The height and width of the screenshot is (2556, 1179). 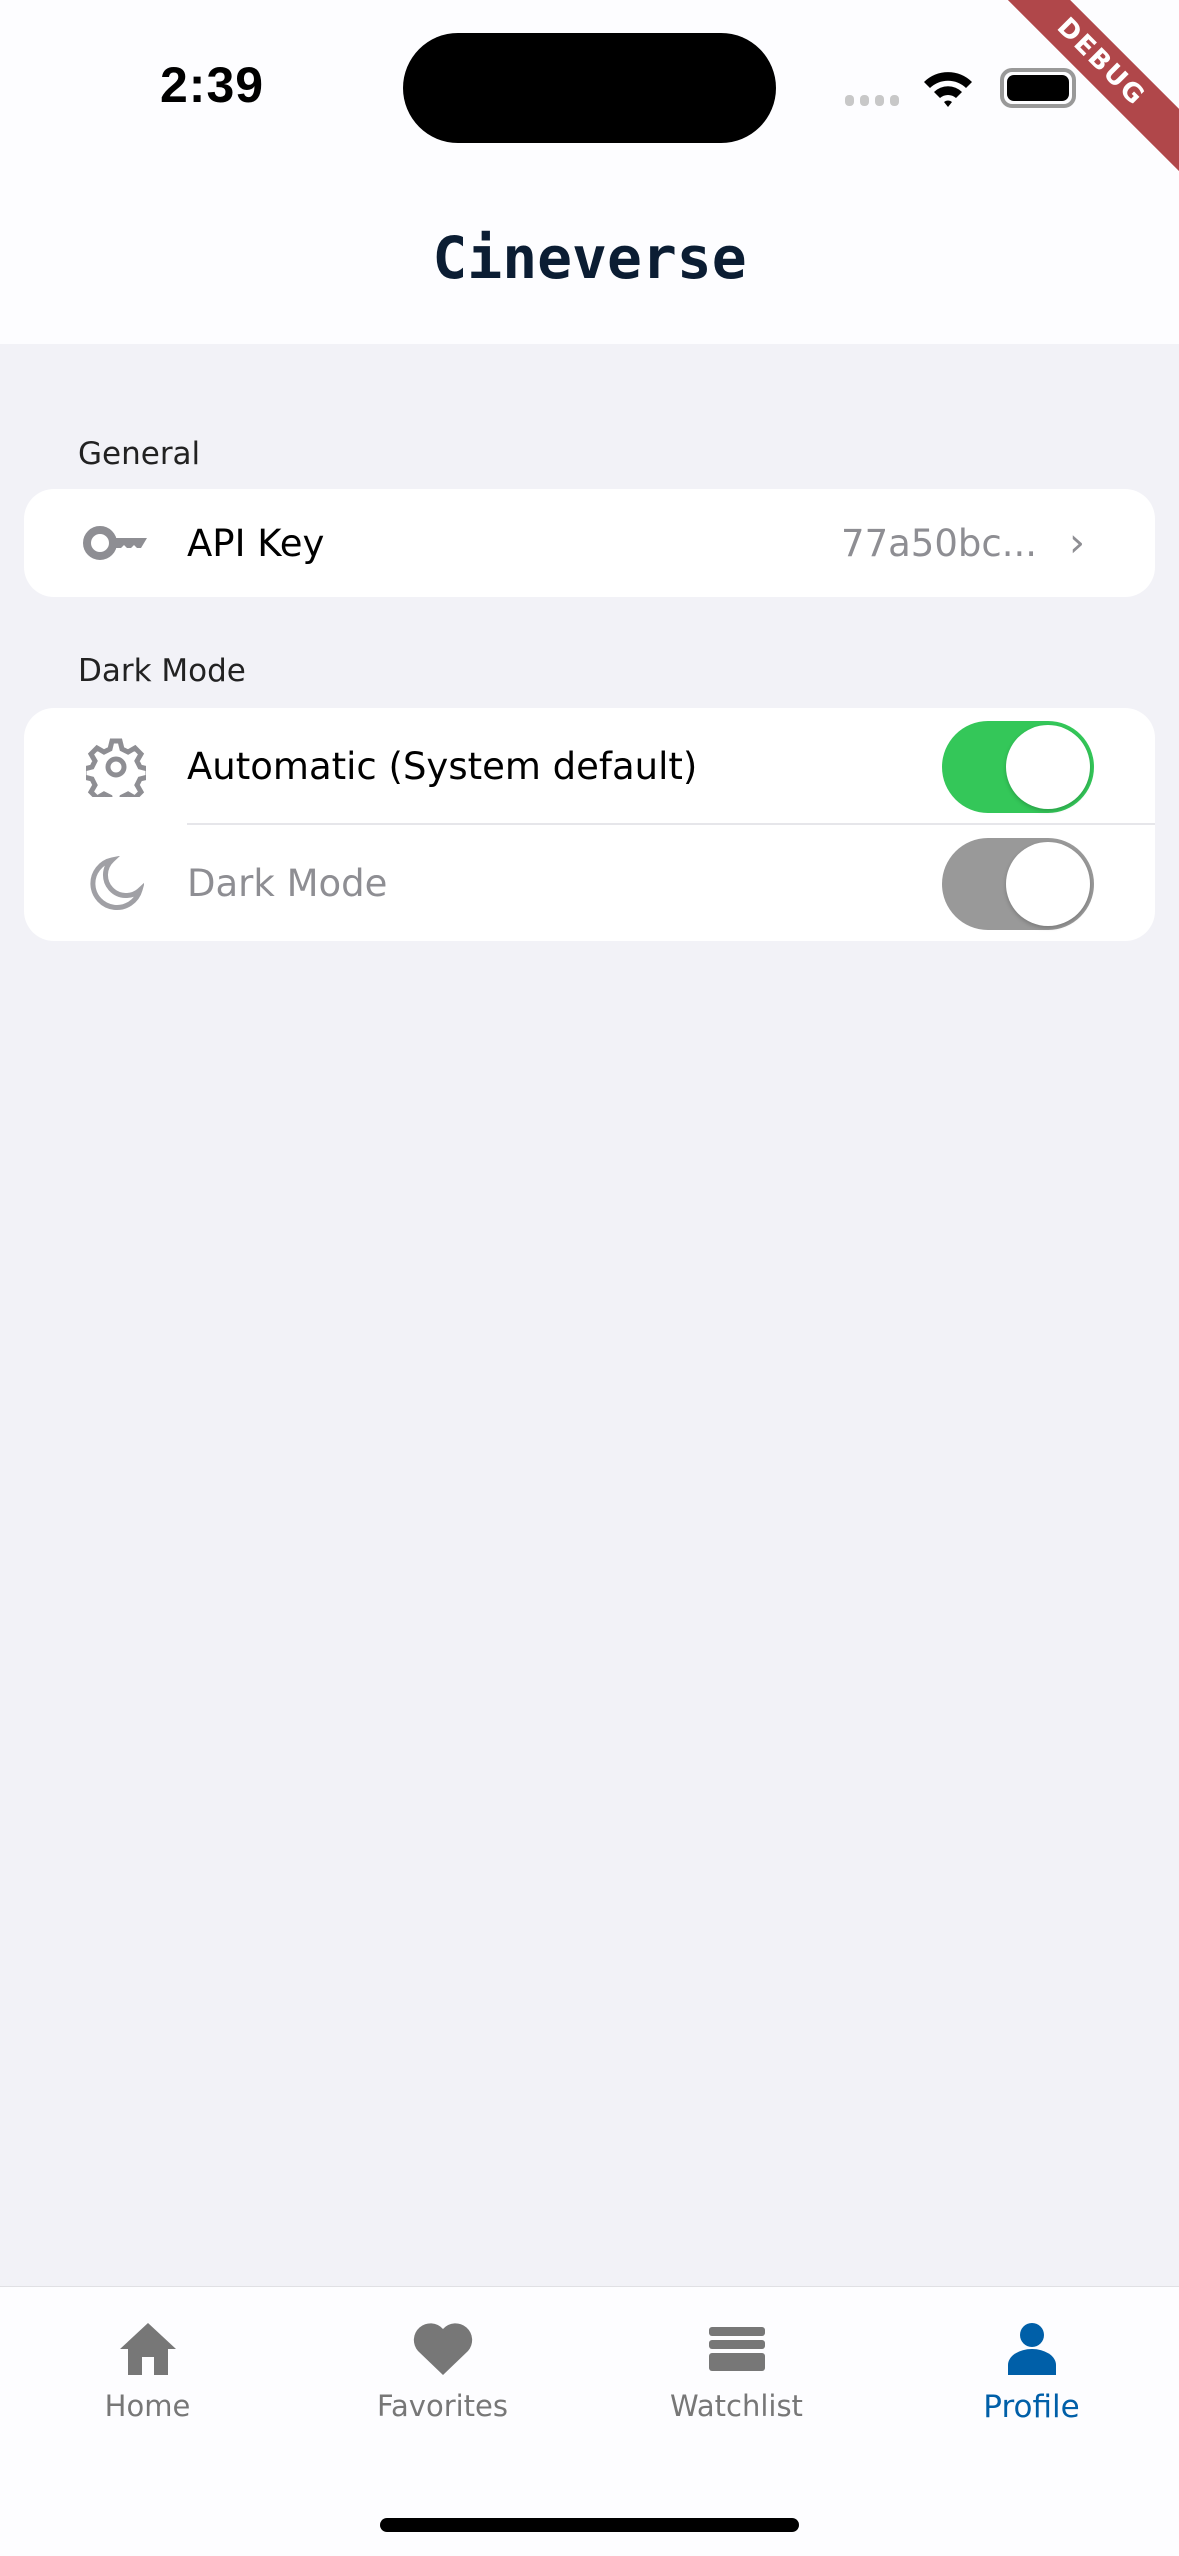 I want to click on api-key-label: API Key, so click(x=256, y=543).